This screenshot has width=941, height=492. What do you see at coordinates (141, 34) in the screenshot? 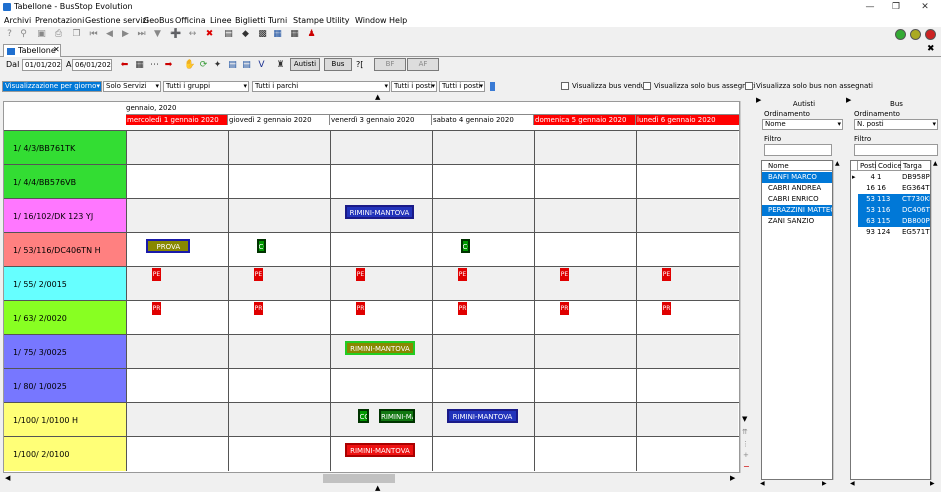
I see `last-record-icon: ⏭` at bounding box center [141, 34].